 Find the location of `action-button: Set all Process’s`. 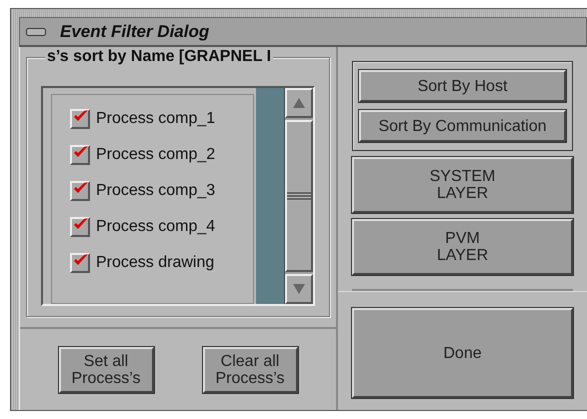

action-button: Set all Process’s is located at coordinates (106, 369).